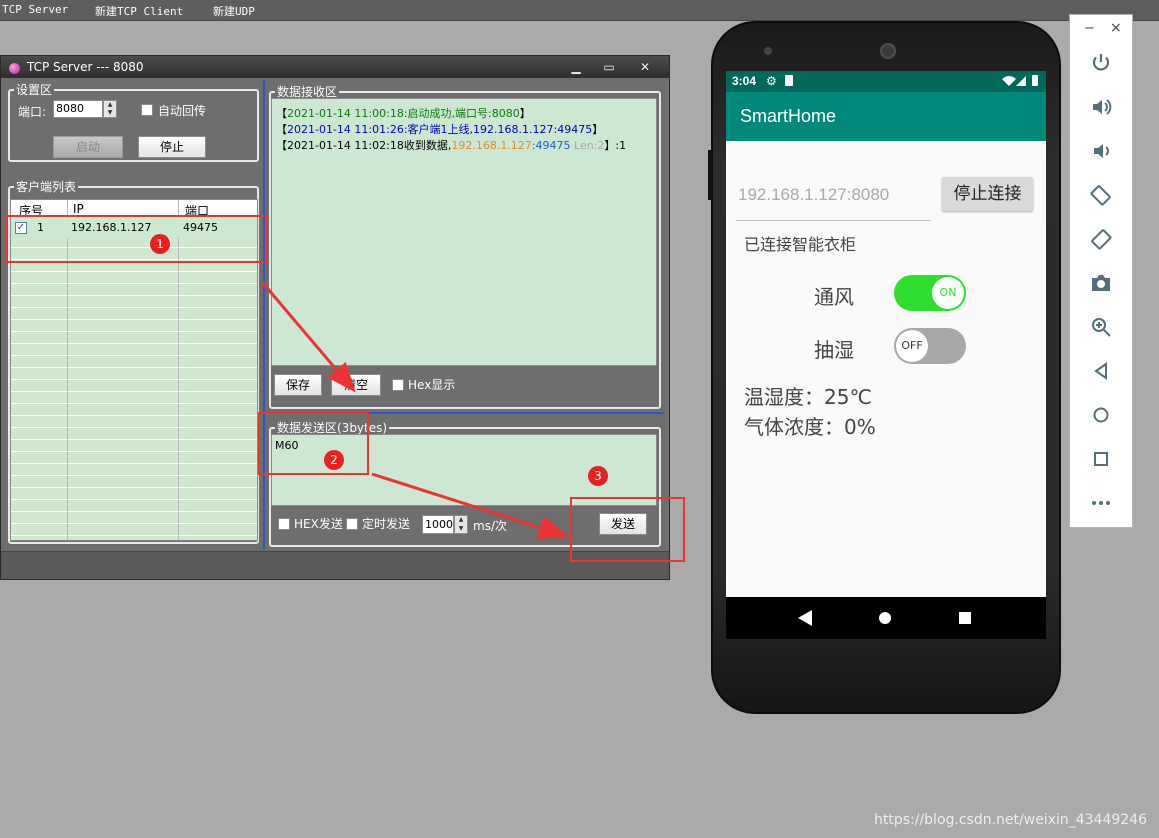 The height and width of the screenshot is (838, 1159). I want to click on wifi-icon, so click(1009, 81).